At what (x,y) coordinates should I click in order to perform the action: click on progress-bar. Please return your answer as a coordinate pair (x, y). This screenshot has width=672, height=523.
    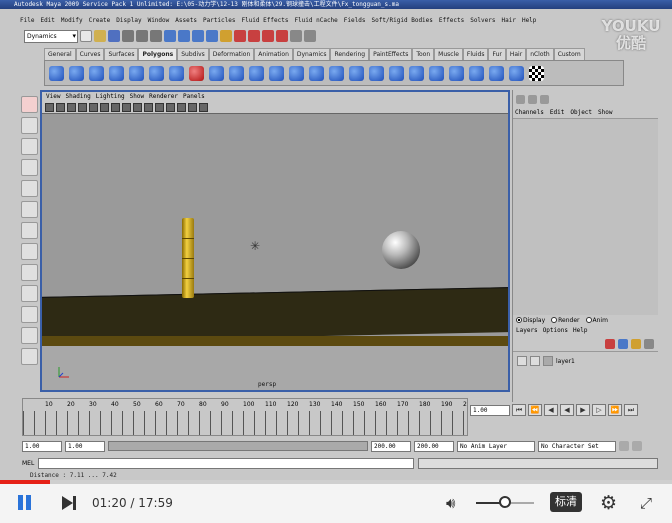
    Looking at the image, I should click on (336, 482).